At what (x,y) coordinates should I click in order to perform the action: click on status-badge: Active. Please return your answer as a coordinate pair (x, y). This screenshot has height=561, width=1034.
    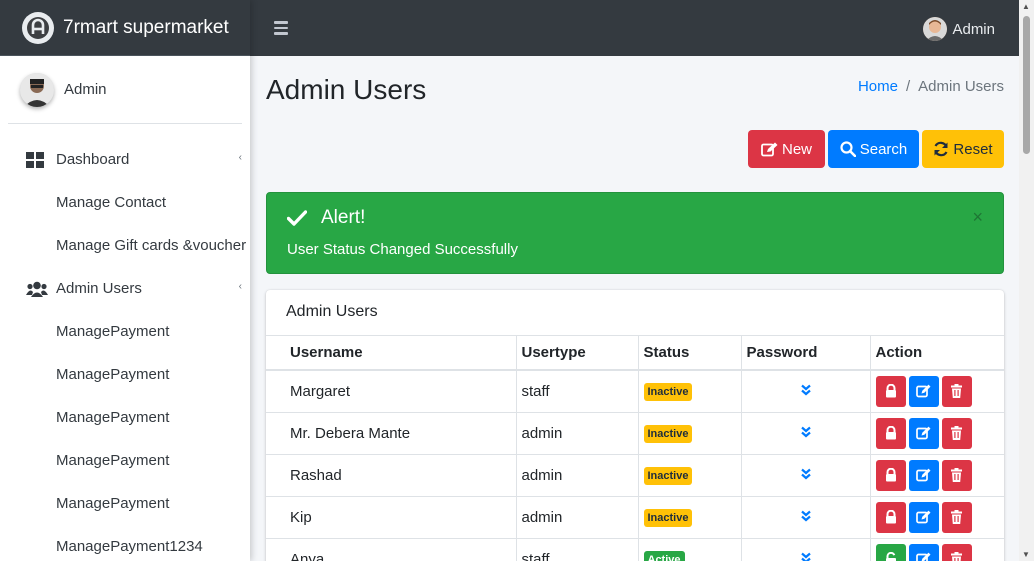
    Looking at the image, I should click on (664, 555).